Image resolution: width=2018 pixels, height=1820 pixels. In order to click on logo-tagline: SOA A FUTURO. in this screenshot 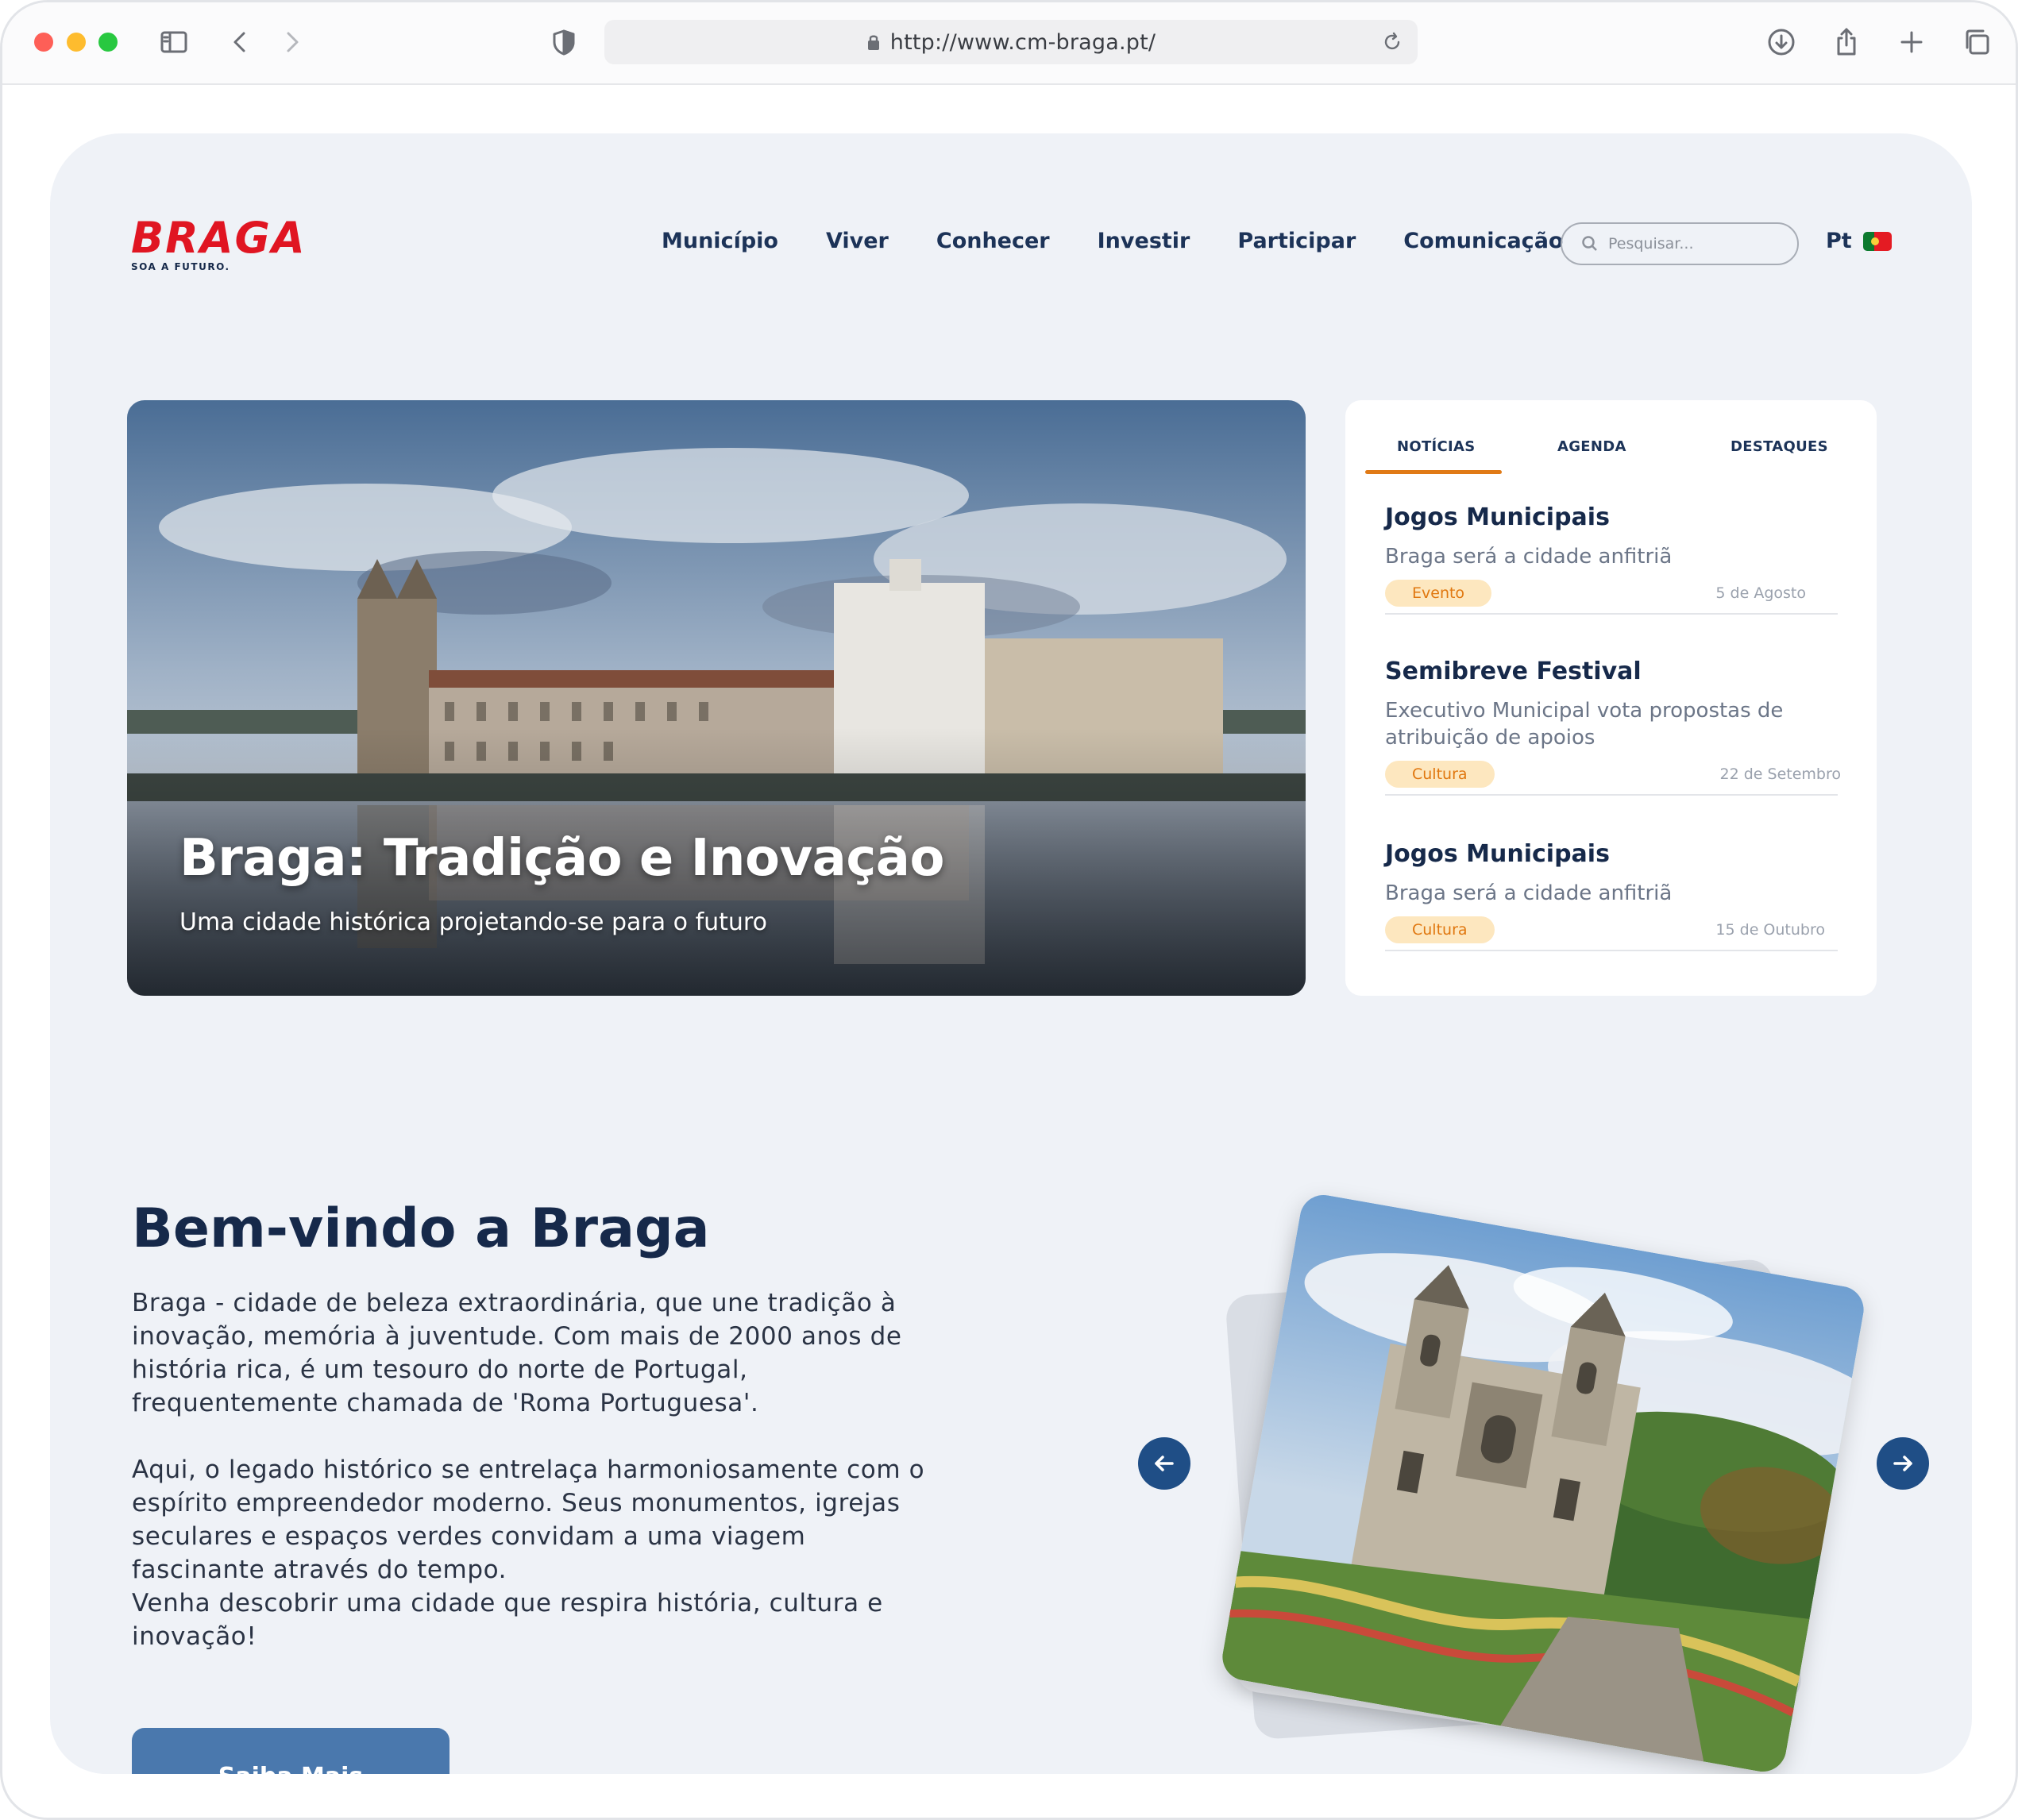, I will do `click(180, 266)`.